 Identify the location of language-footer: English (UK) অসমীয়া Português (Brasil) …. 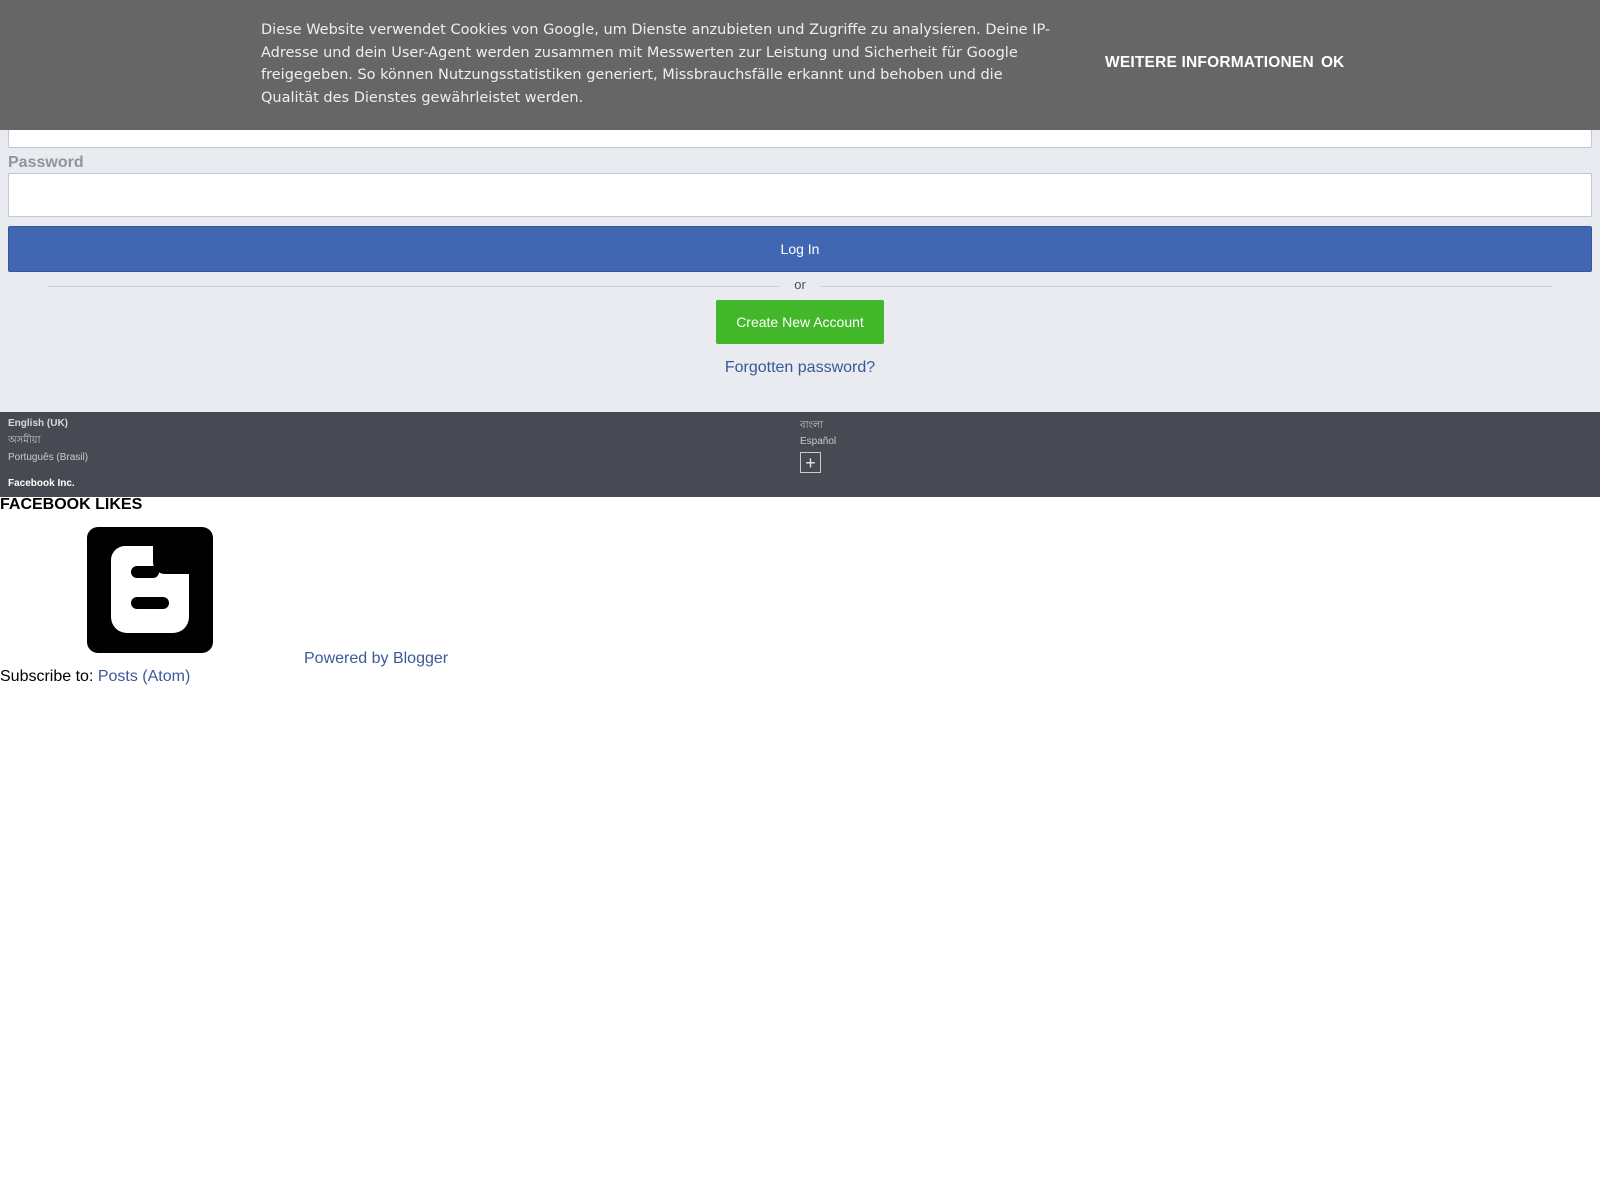
(800, 454).